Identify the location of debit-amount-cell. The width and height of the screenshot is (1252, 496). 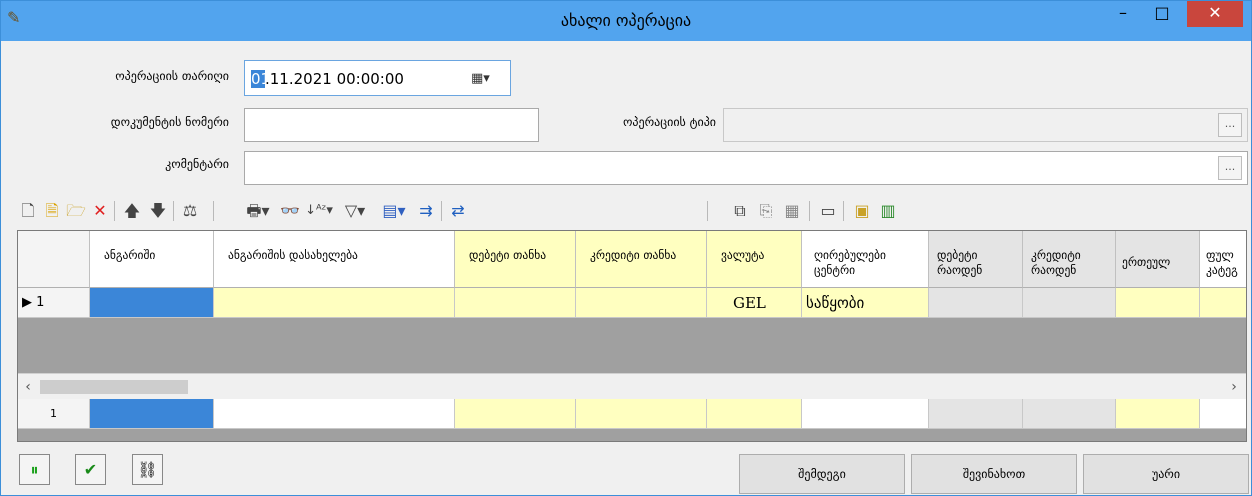
(515, 303).